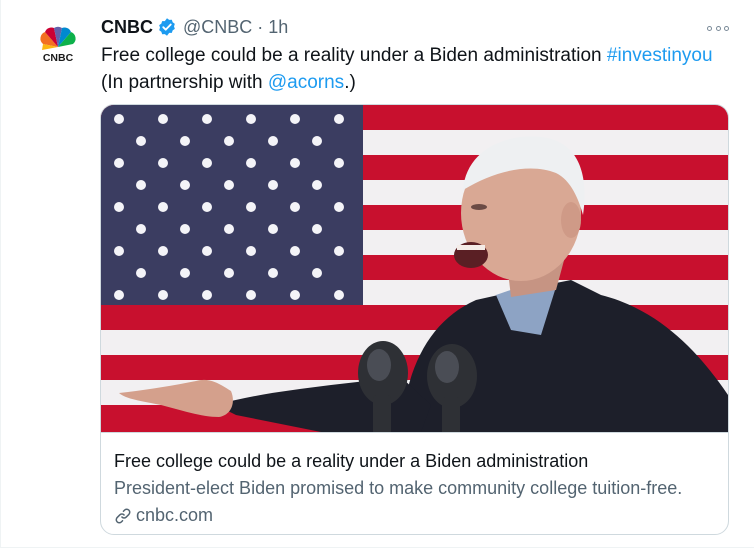  What do you see at coordinates (174, 515) in the screenshot?
I see `card-domain-text: cnbc.com` at bounding box center [174, 515].